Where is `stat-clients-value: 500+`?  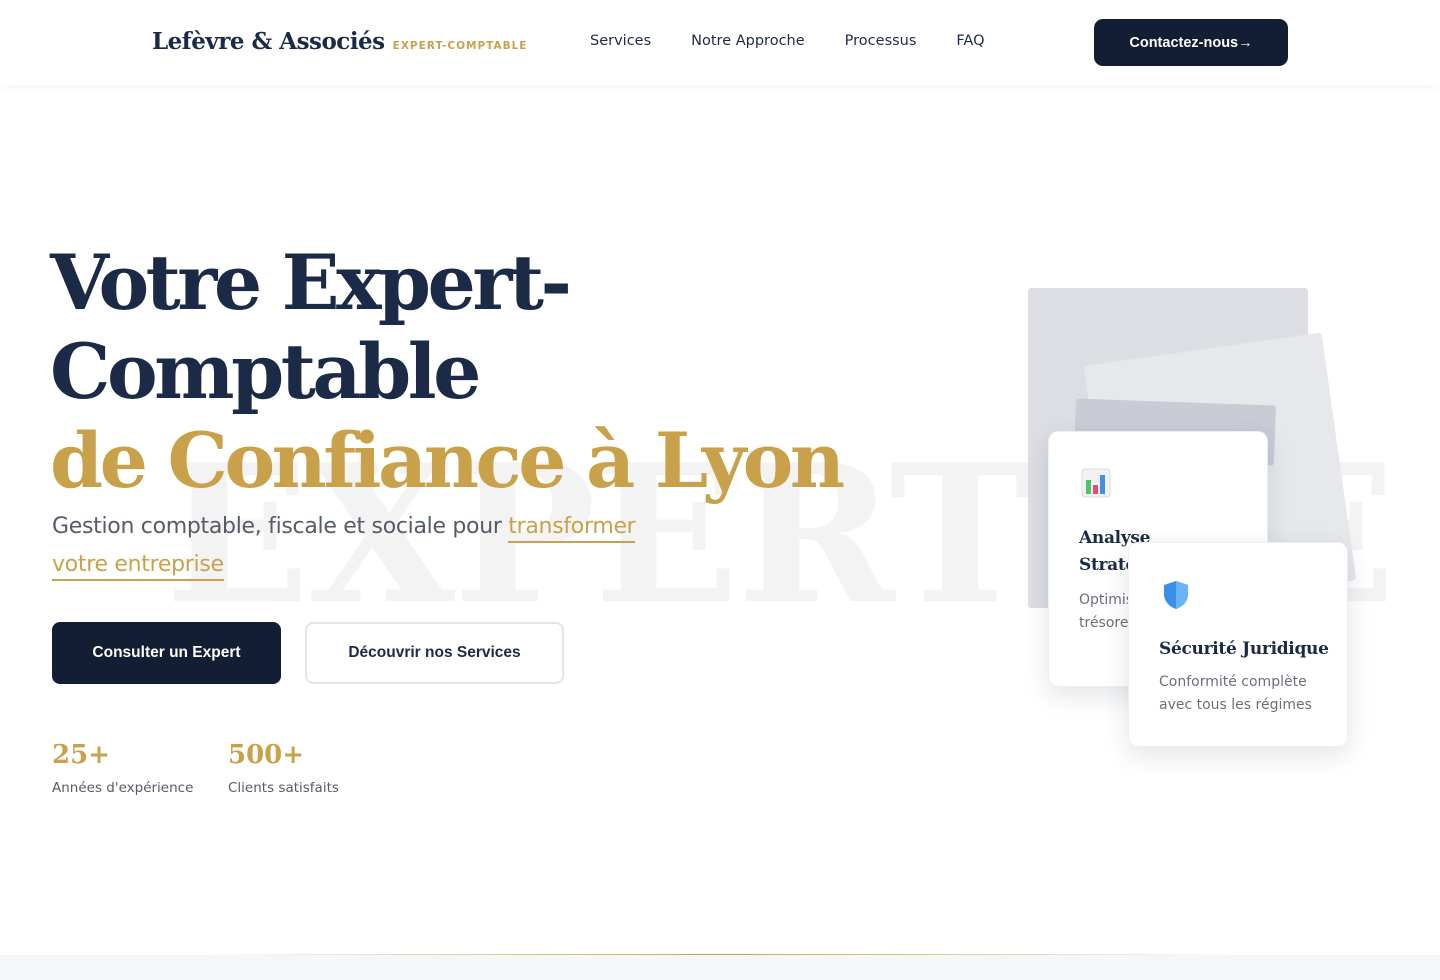 stat-clients-value: 500+ is located at coordinates (266, 755).